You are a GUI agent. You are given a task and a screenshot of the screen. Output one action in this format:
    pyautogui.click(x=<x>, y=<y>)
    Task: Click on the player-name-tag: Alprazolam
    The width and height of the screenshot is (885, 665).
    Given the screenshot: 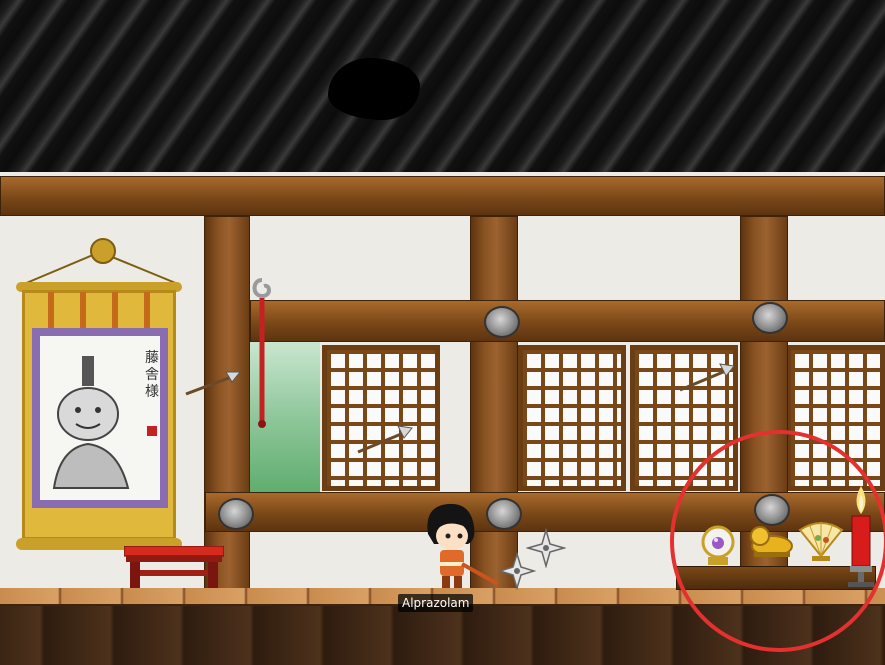 What is the action you would take?
    pyautogui.click(x=436, y=603)
    